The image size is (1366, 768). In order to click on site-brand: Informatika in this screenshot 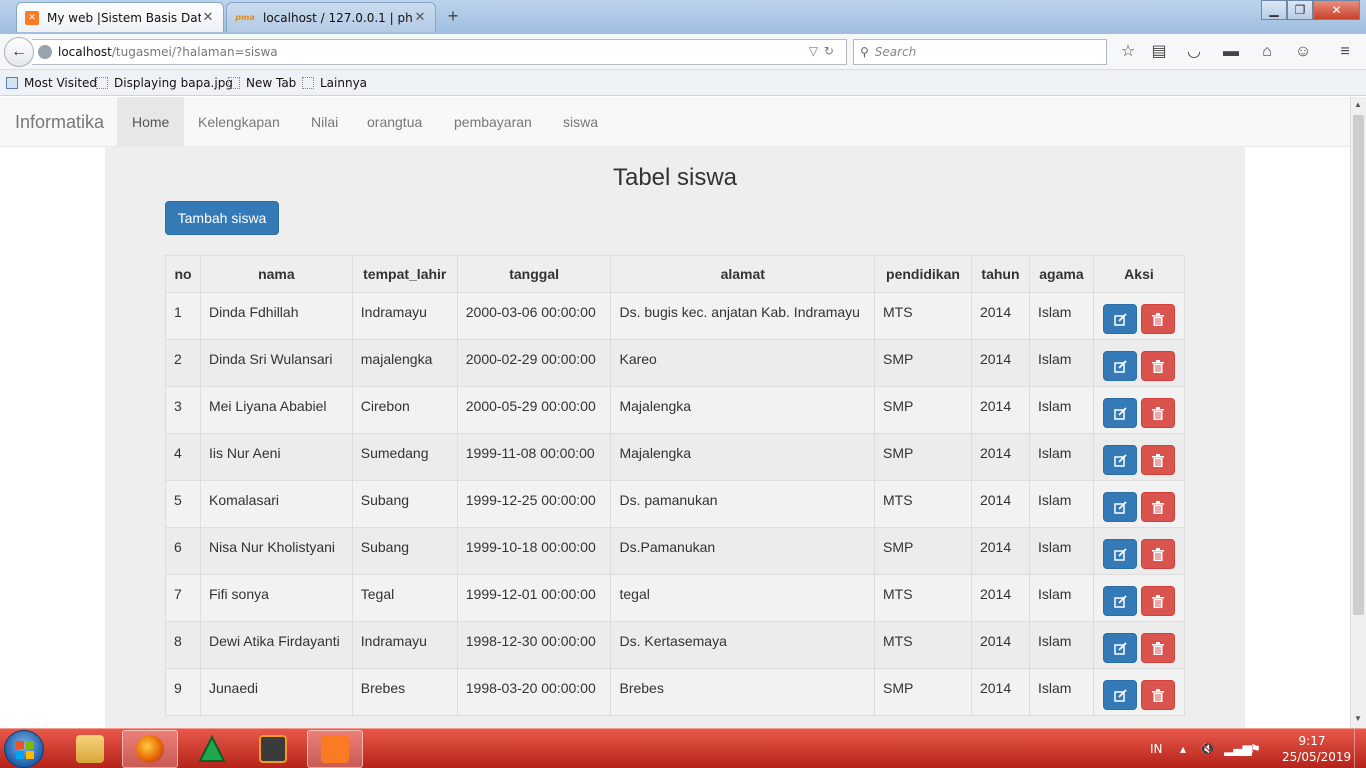, I will do `click(59, 122)`.